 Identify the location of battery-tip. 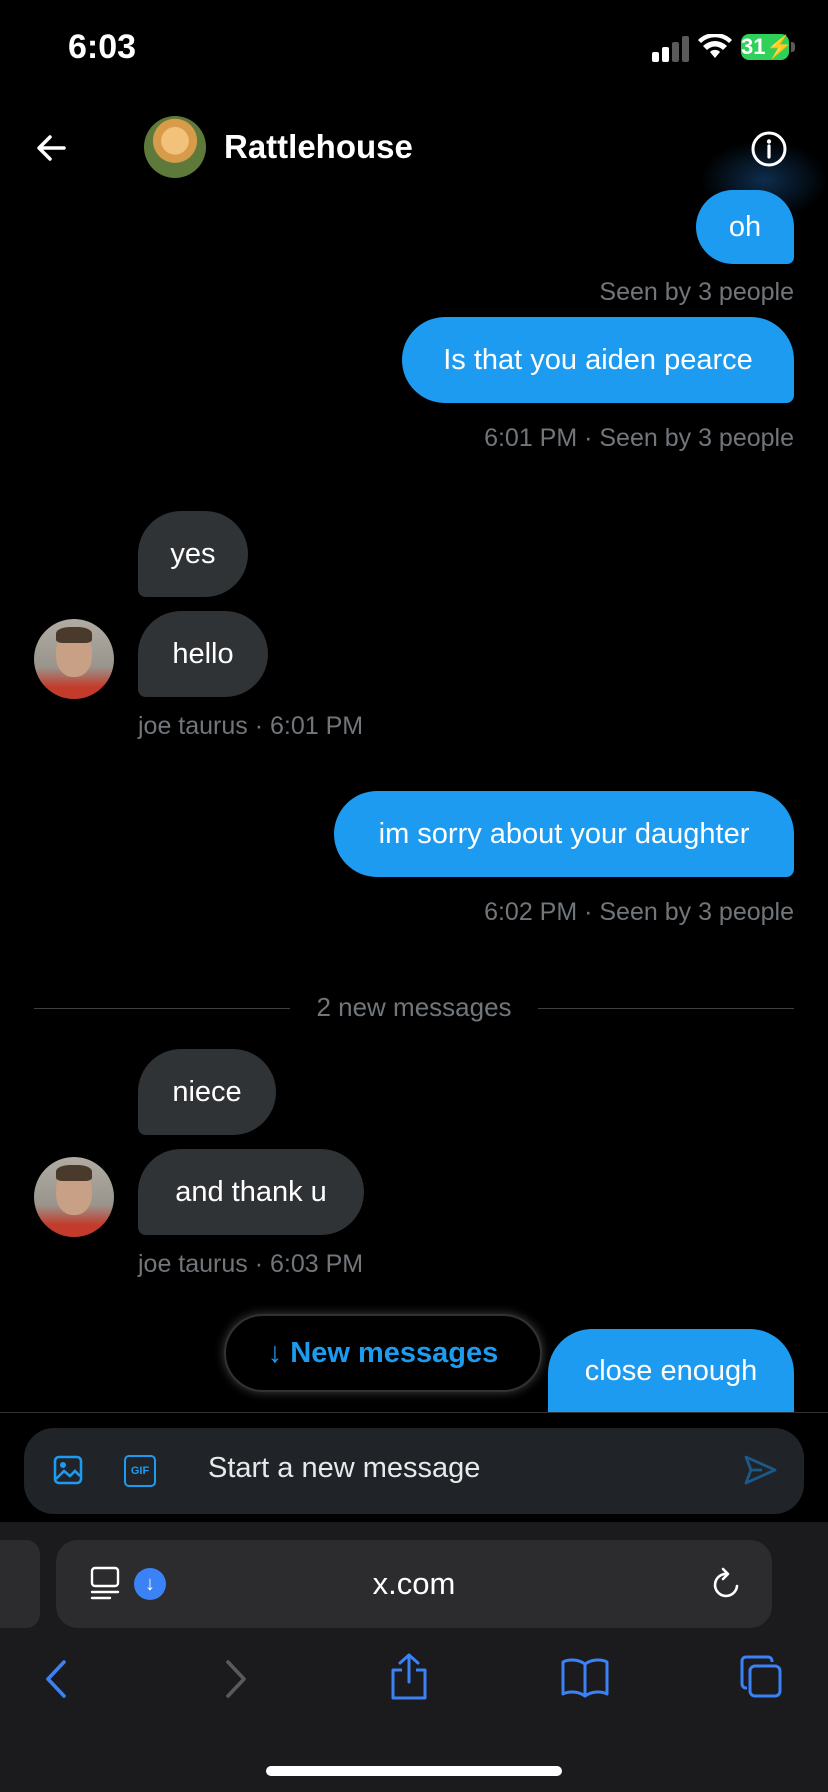
(793, 47).